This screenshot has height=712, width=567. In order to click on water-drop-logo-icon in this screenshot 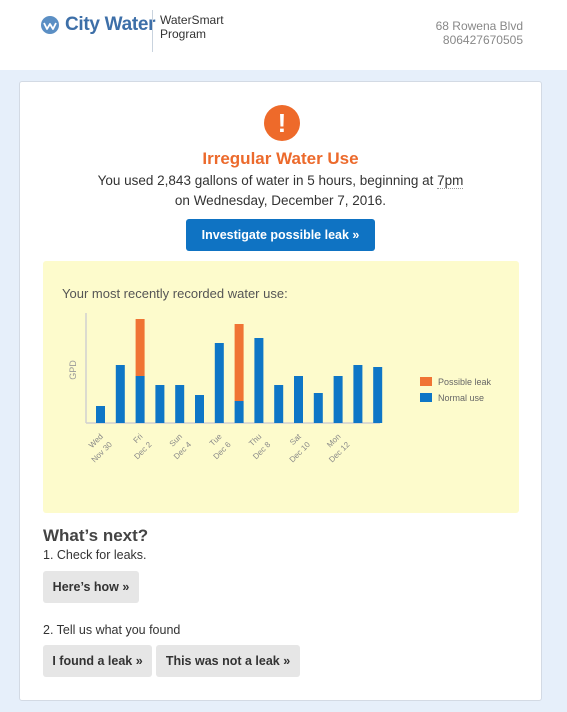, I will do `click(50, 25)`.